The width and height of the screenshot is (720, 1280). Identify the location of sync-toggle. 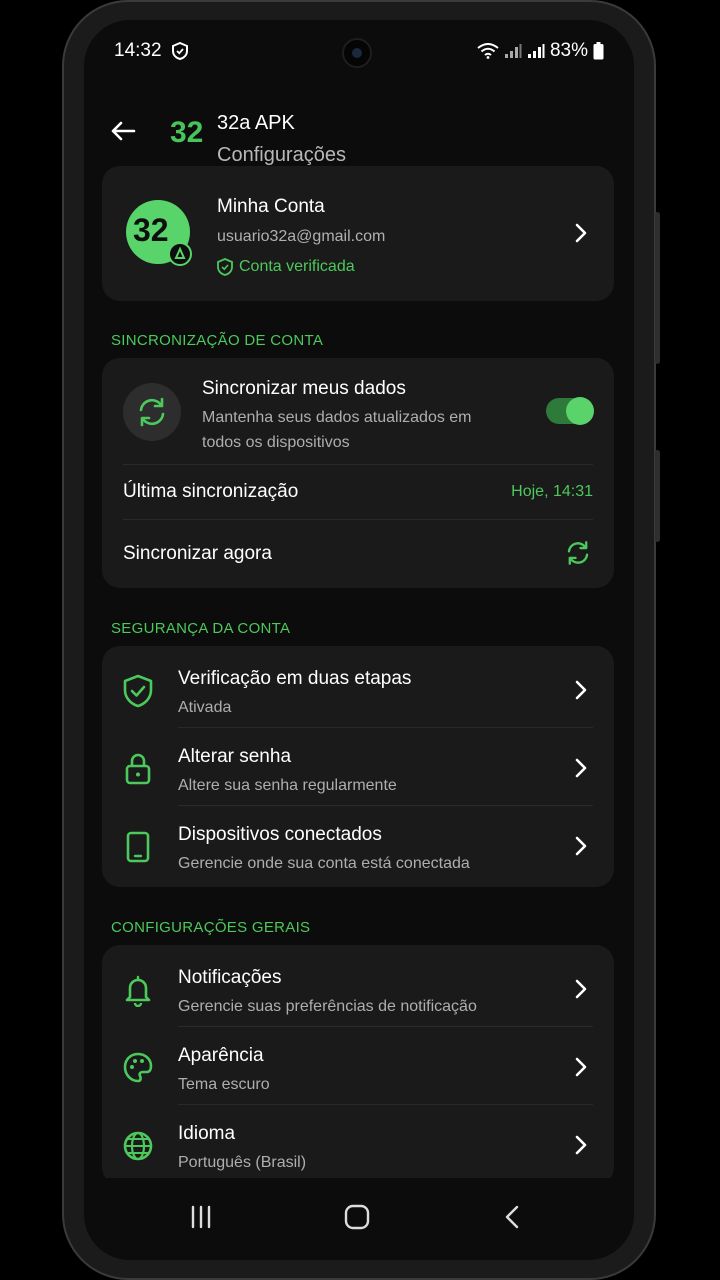
(570, 411).